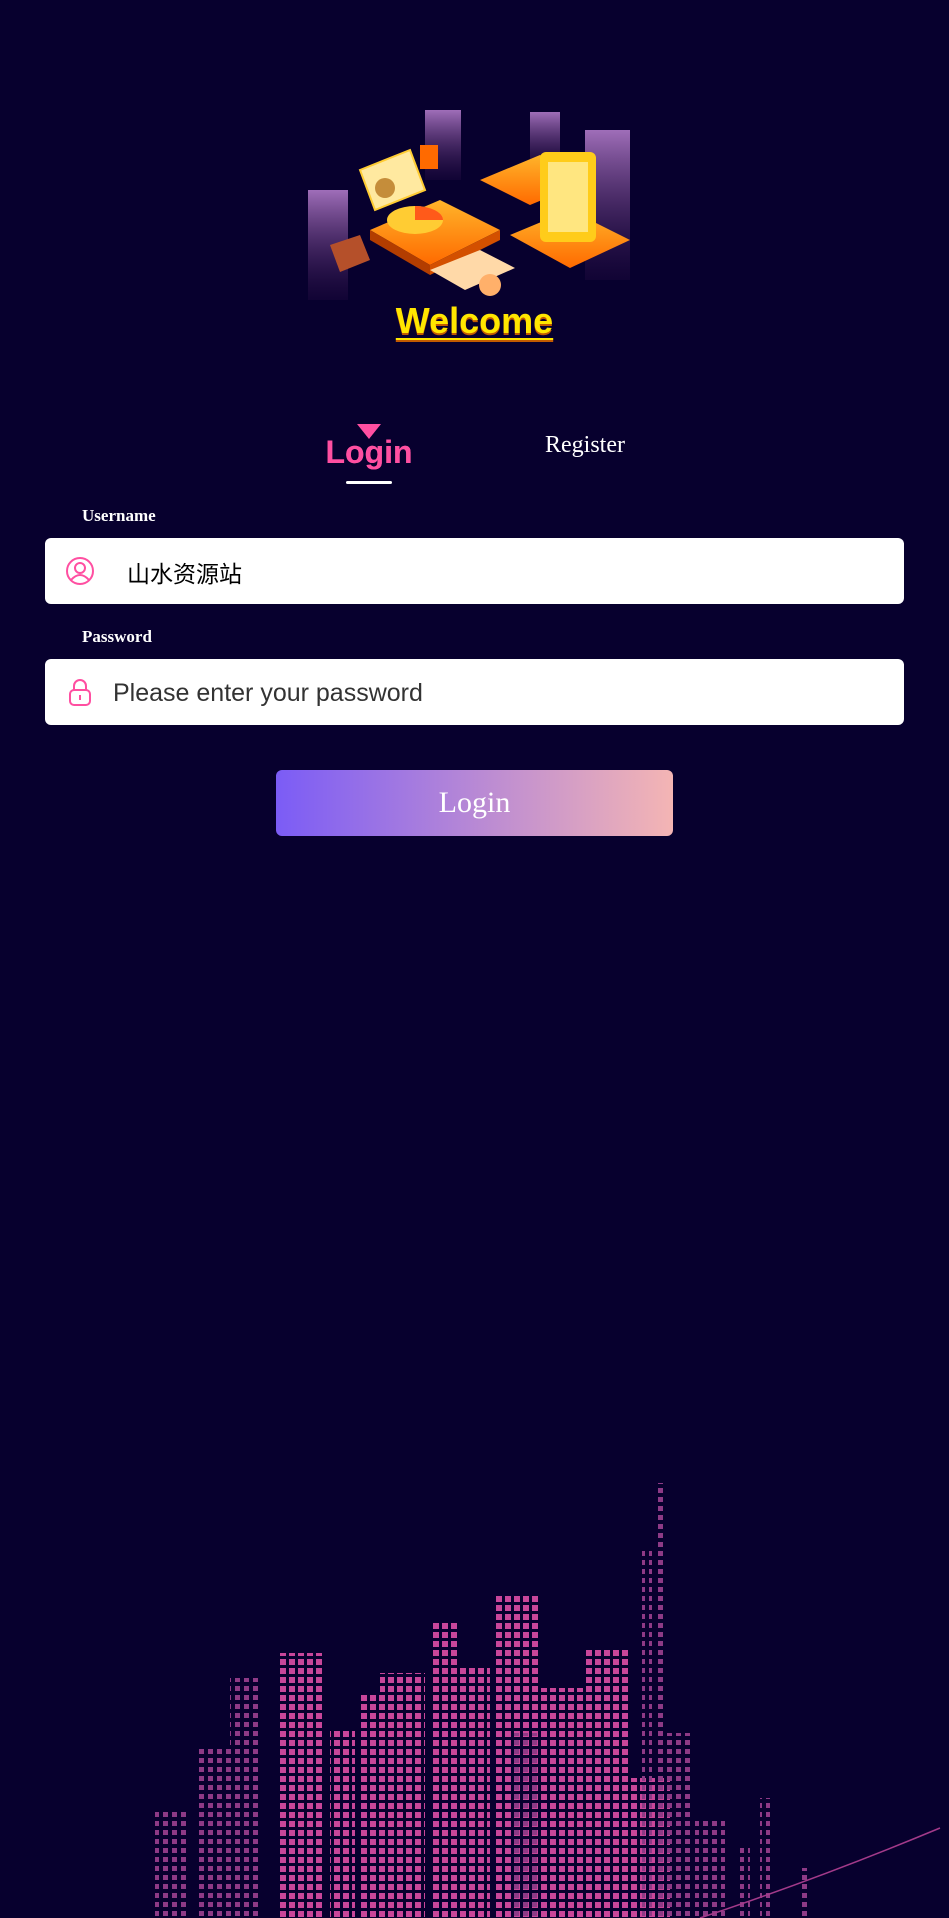 This screenshot has width=949, height=1918. I want to click on password-label: Password, so click(117, 636).